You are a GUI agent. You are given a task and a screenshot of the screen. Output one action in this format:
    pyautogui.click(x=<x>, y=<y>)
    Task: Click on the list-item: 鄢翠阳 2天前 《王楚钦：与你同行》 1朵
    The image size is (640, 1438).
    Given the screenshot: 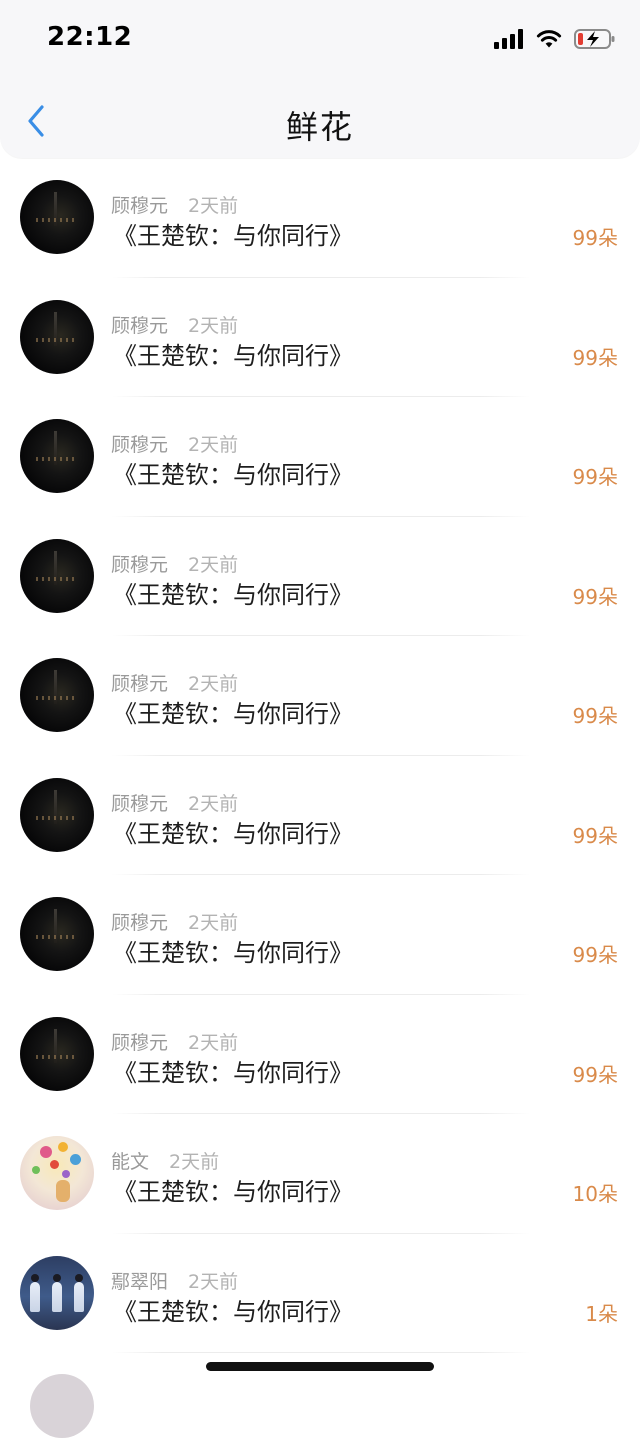 What is the action you would take?
    pyautogui.click(x=320, y=1293)
    